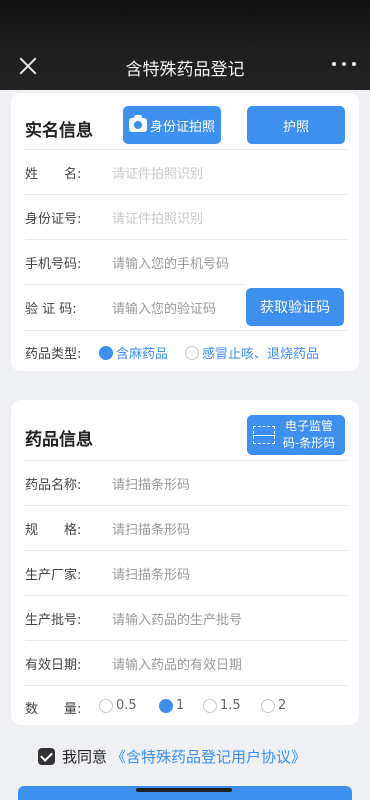 Image resolution: width=370 pixels, height=800 pixels. What do you see at coordinates (282, 705) in the screenshot?
I see `quantity-option-label: 2` at bounding box center [282, 705].